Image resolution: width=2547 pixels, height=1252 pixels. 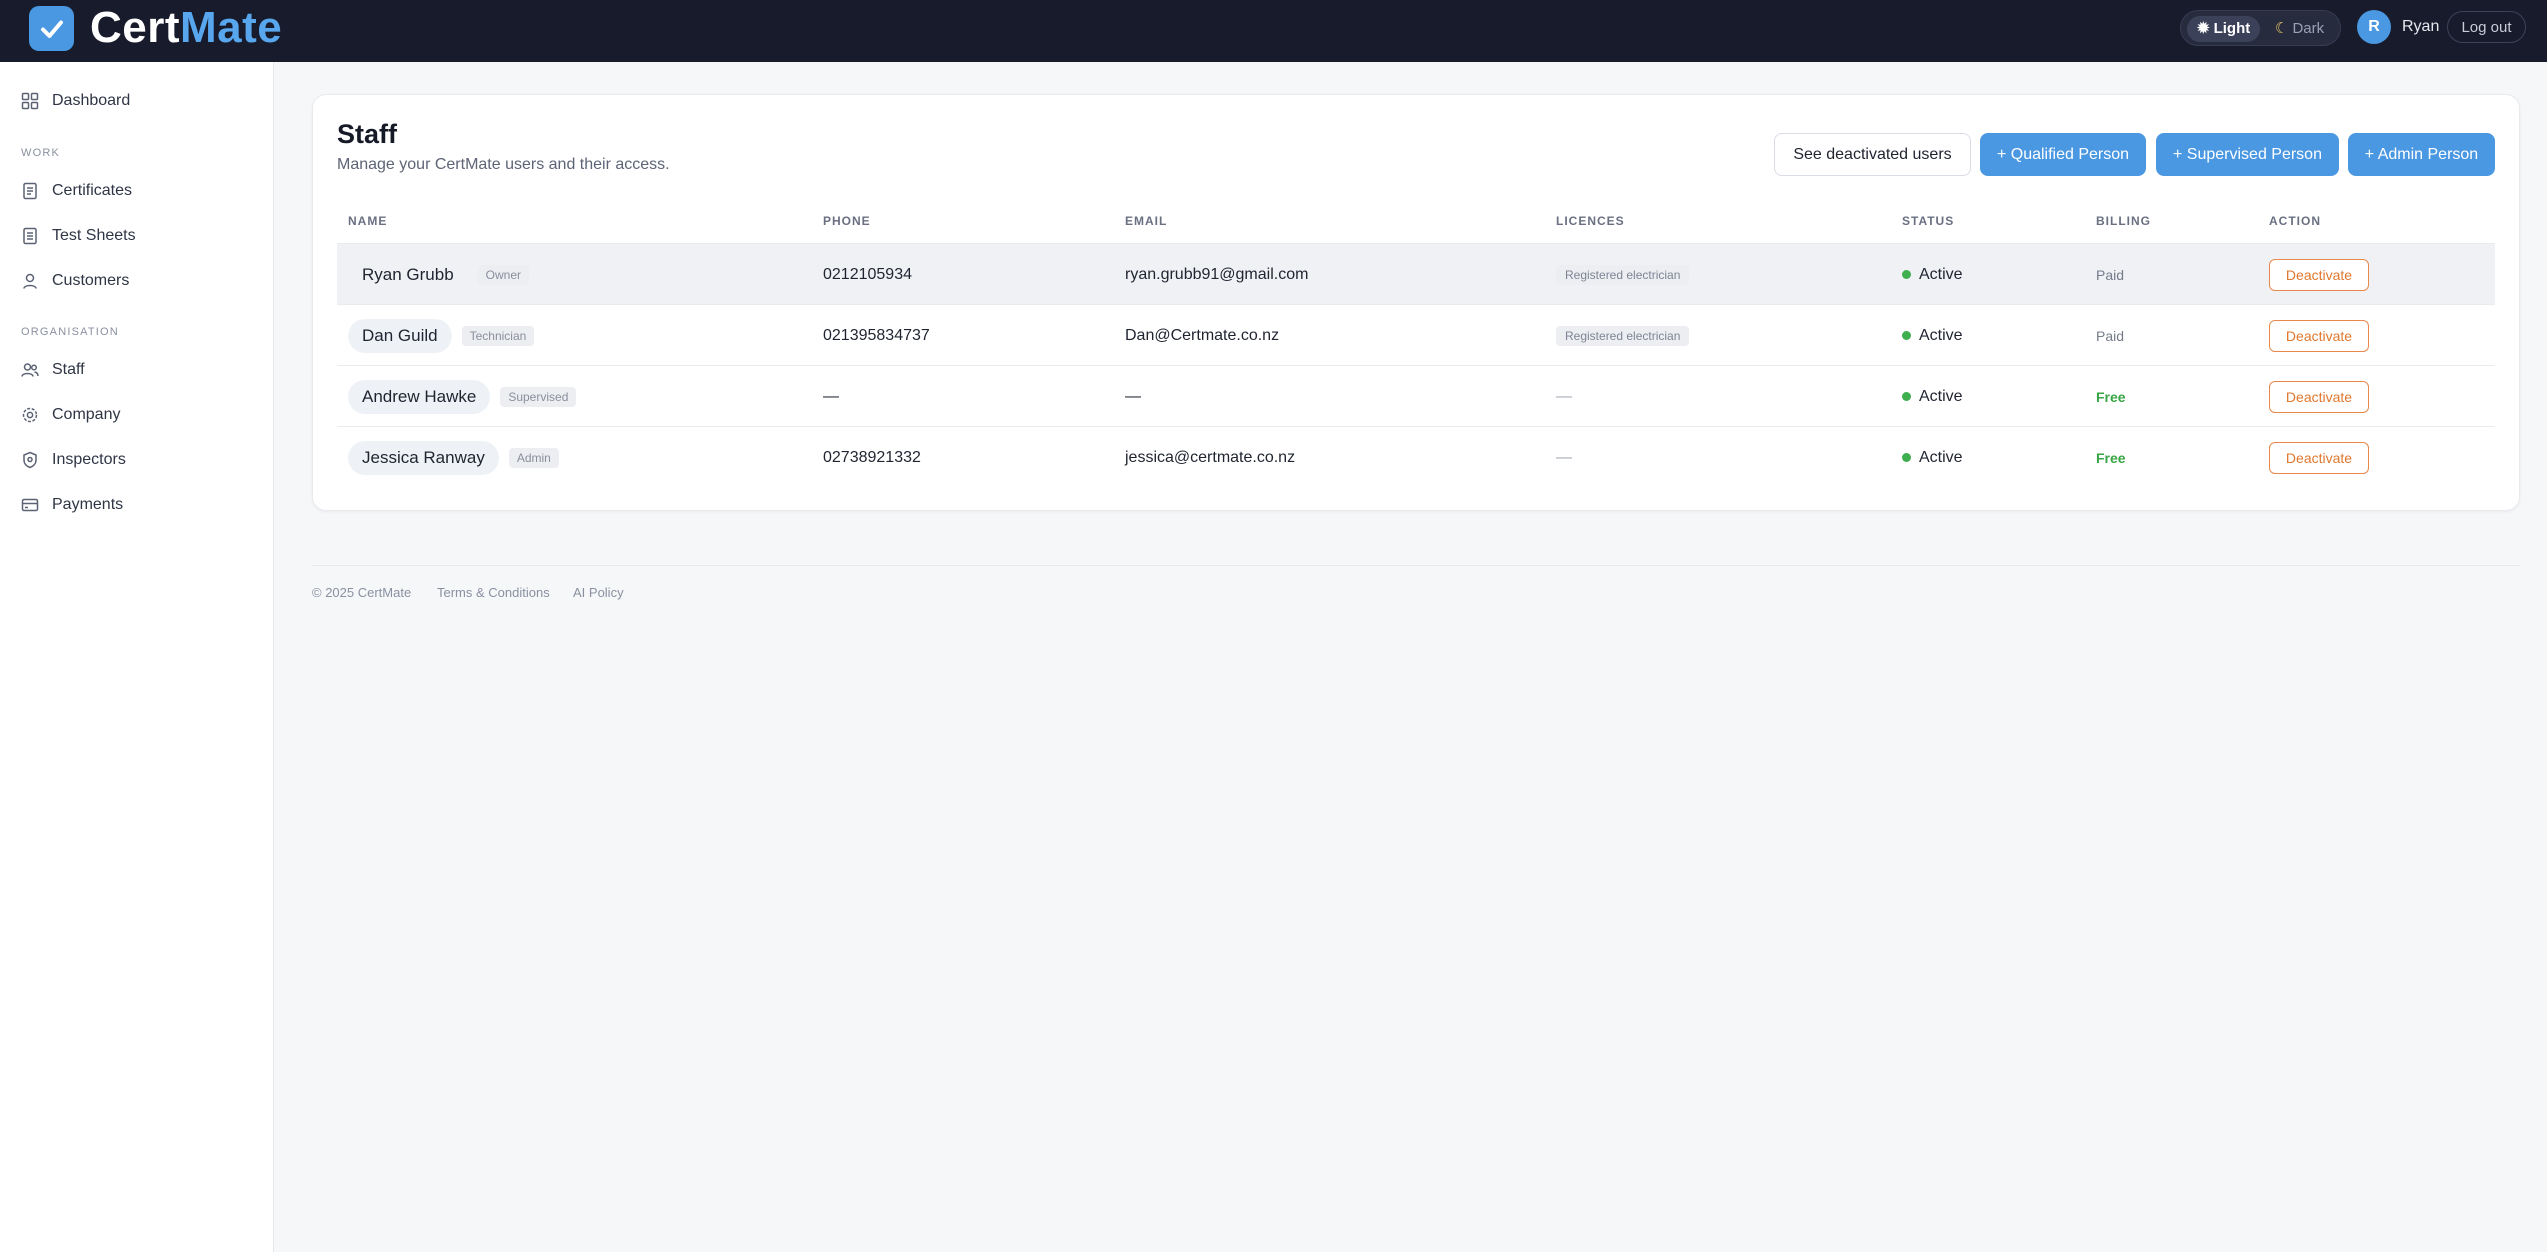 What do you see at coordinates (73, 460) in the screenshot?
I see `sidebar-item-inspectors: Inspectors` at bounding box center [73, 460].